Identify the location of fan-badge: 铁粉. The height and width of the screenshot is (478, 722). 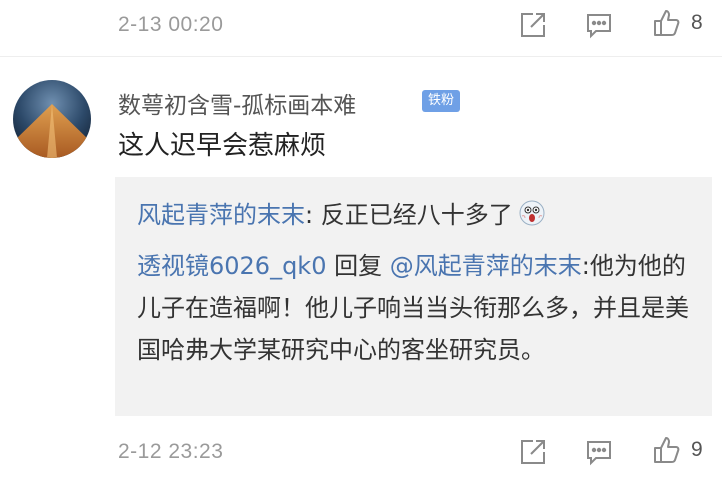
(441, 101).